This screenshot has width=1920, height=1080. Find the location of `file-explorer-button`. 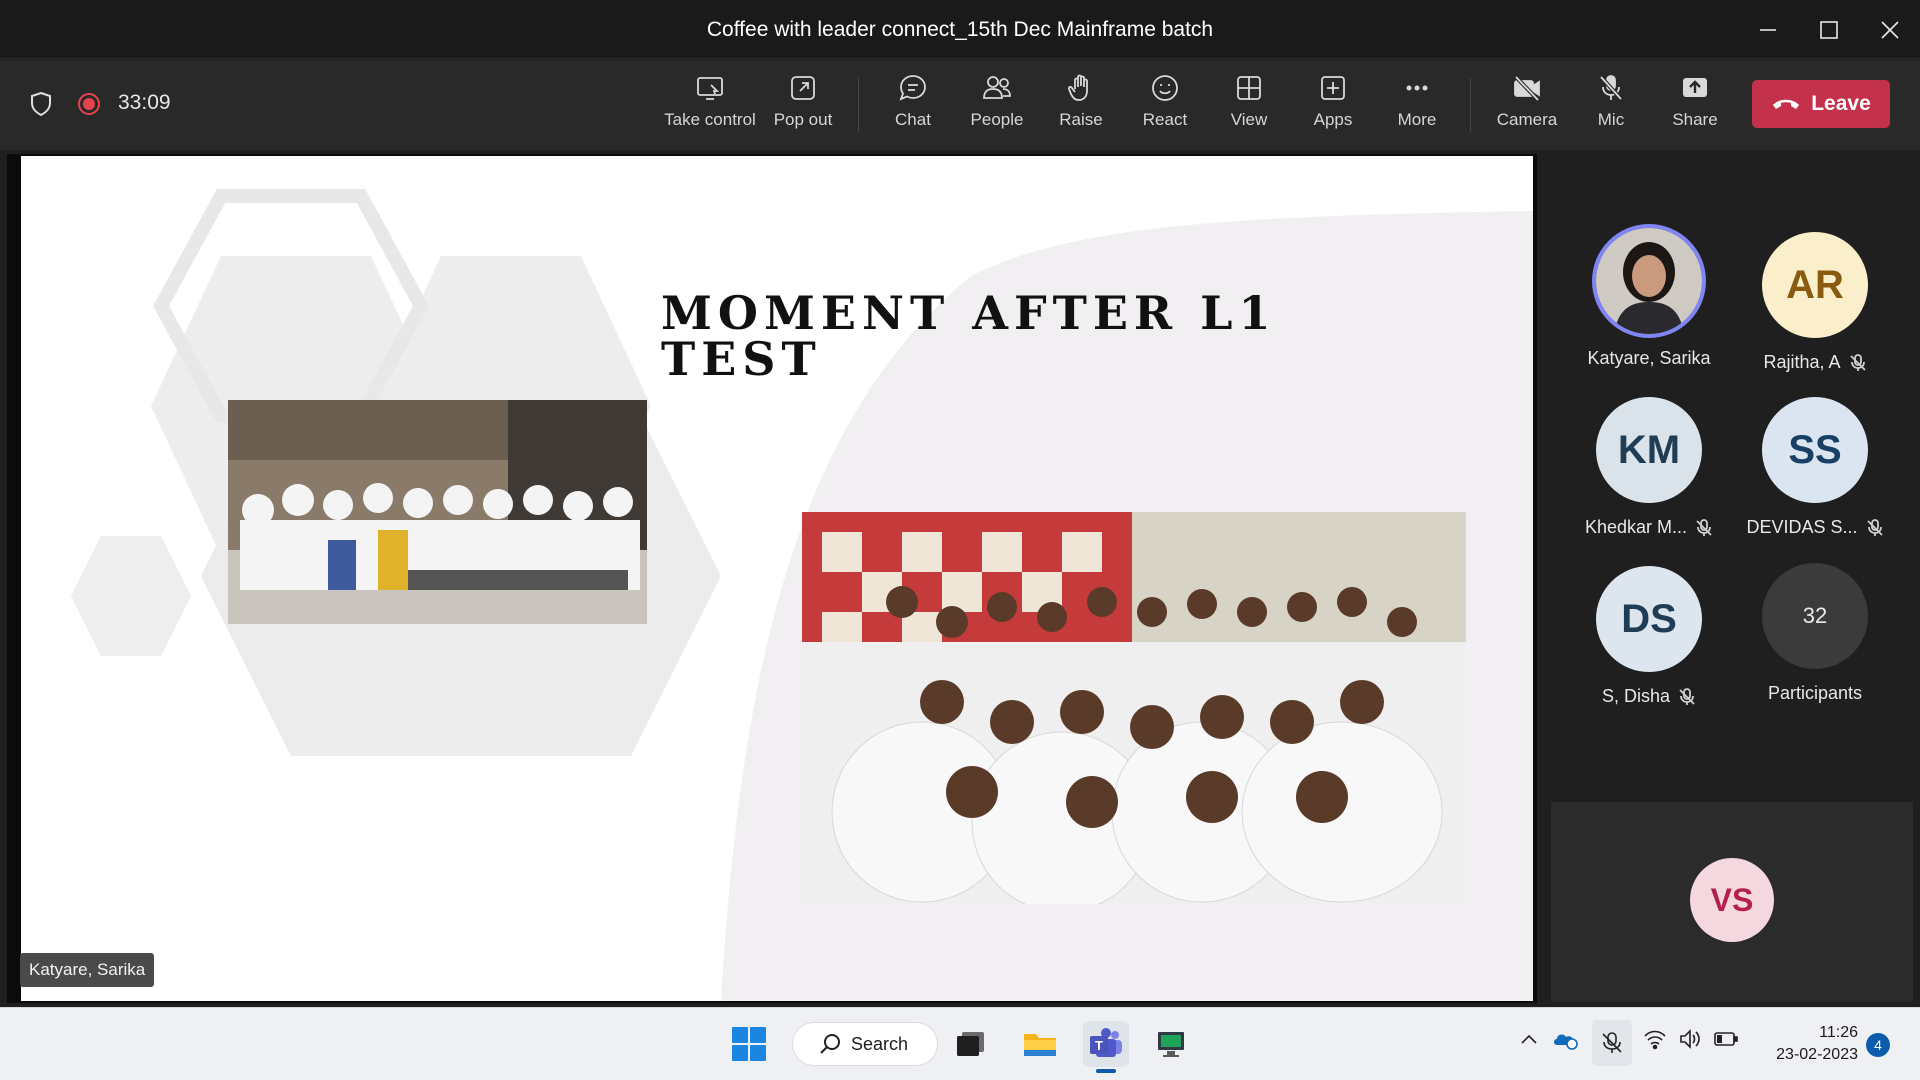

file-explorer-button is located at coordinates (1040, 1044).